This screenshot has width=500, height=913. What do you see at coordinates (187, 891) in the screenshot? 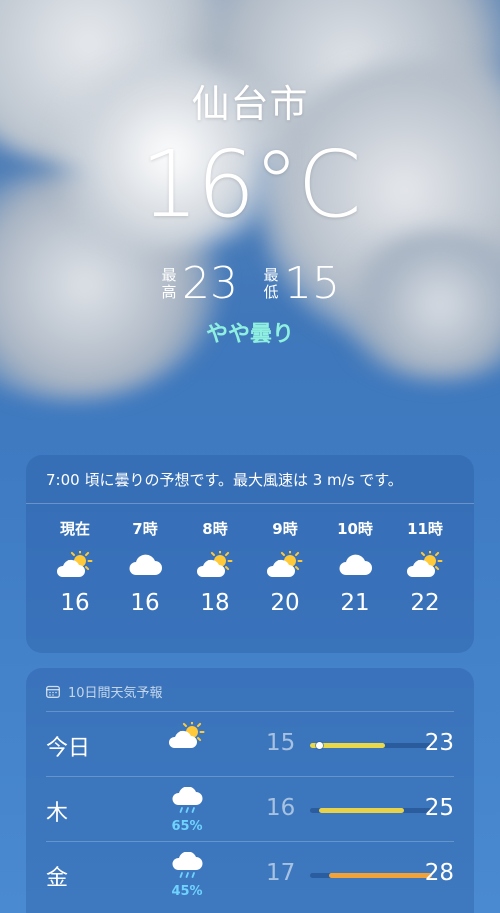
I see `precip-chance: 45%` at bounding box center [187, 891].